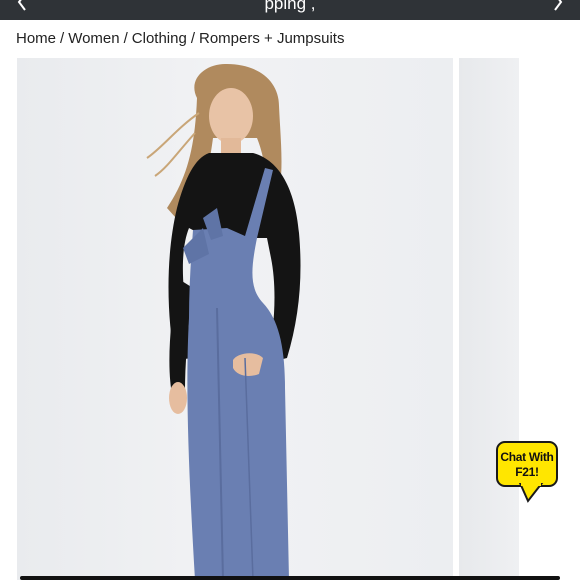 The width and height of the screenshot is (580, 580). What do you see at coordinates (93, 38) in the screenshot?
I see `breadcrumb-women: Women` at bounding box center [93, 38].